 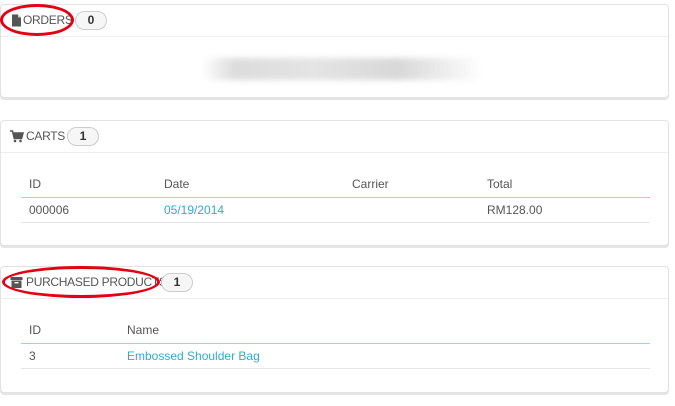 I want to click on shopping-cart-icon, so click(x=17, y=136).